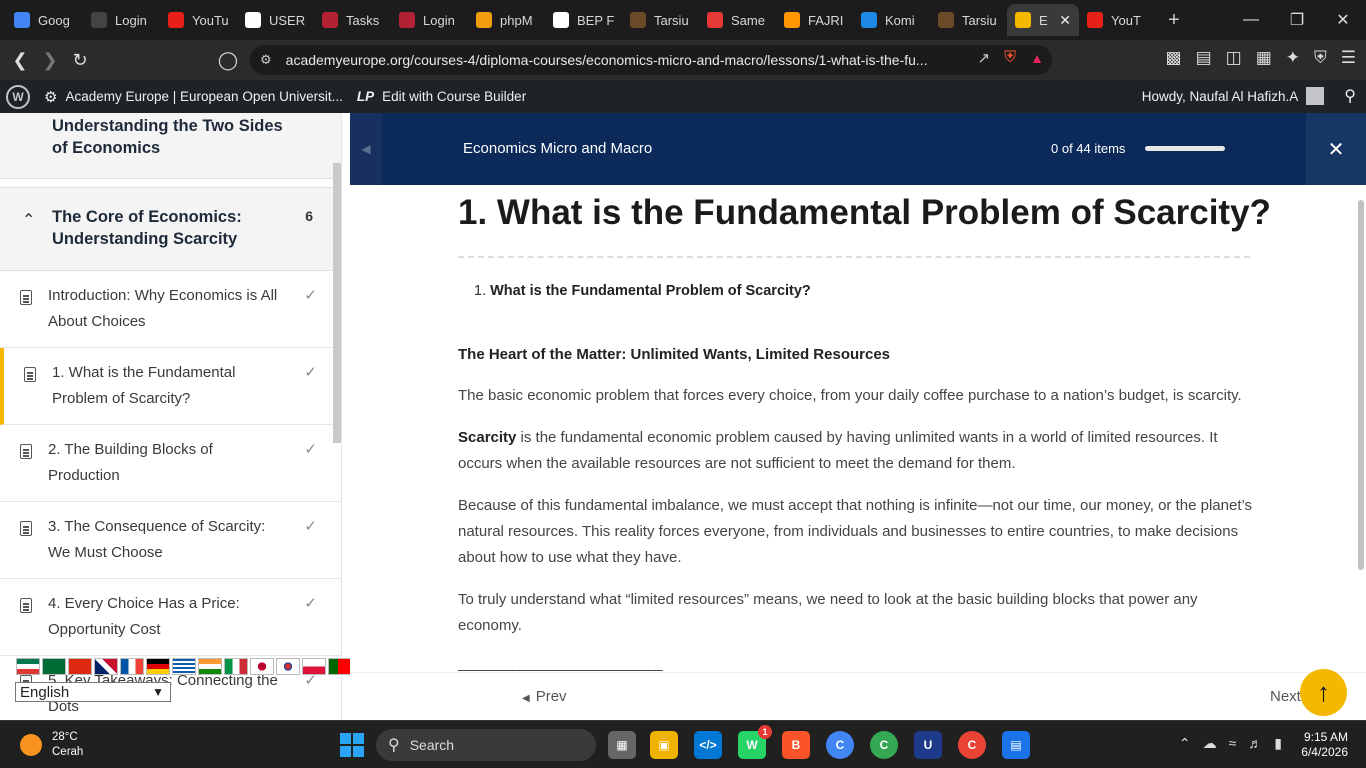  Describe the element at coordinates (1204, 58) in the screenshot. I see `reader-icon: ▤` at that location.